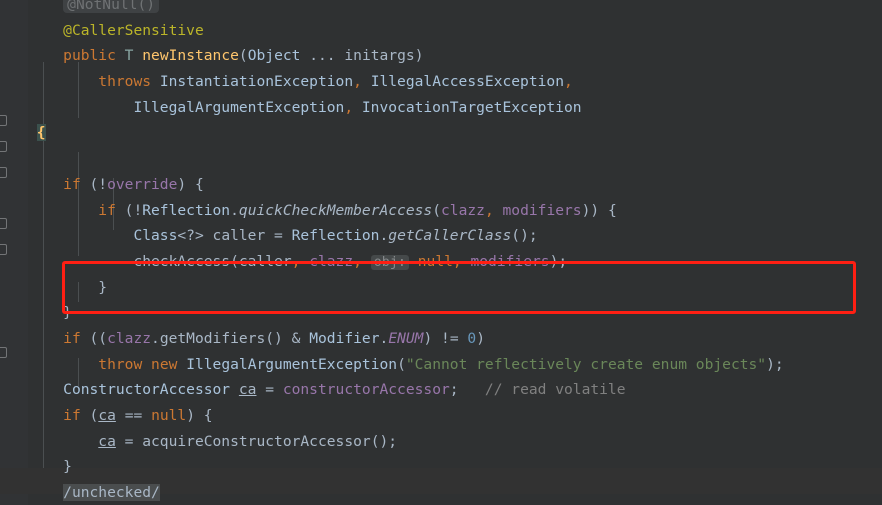  I want to click on generic-wildcard: <?>, so click(190, 236).